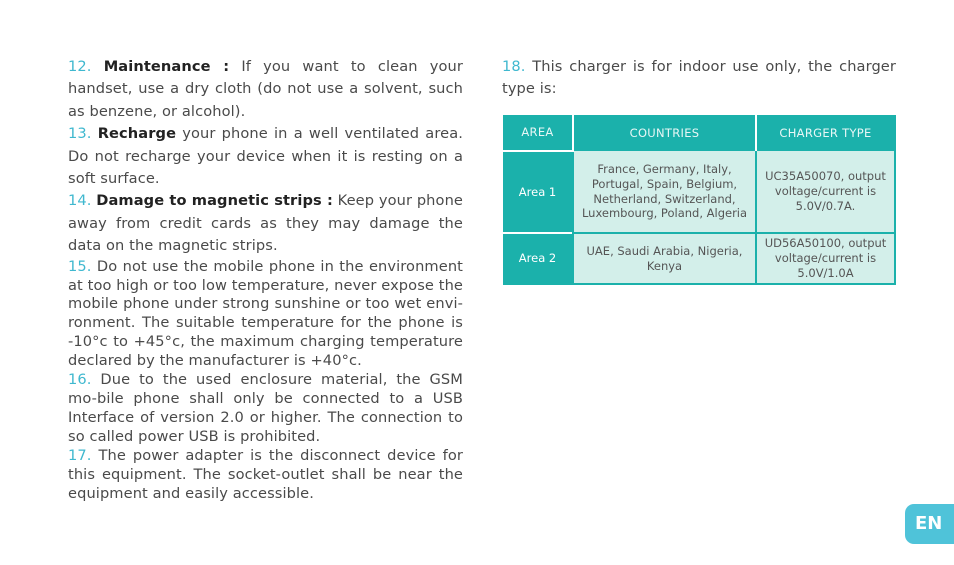  I want to click on cell-area: Area 1, so click(538, 191).